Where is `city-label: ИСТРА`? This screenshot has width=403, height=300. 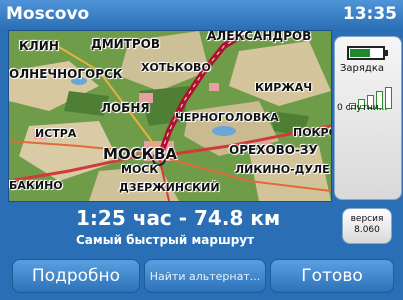 city-label: ИСТРА is located at coordinates (56, 133).